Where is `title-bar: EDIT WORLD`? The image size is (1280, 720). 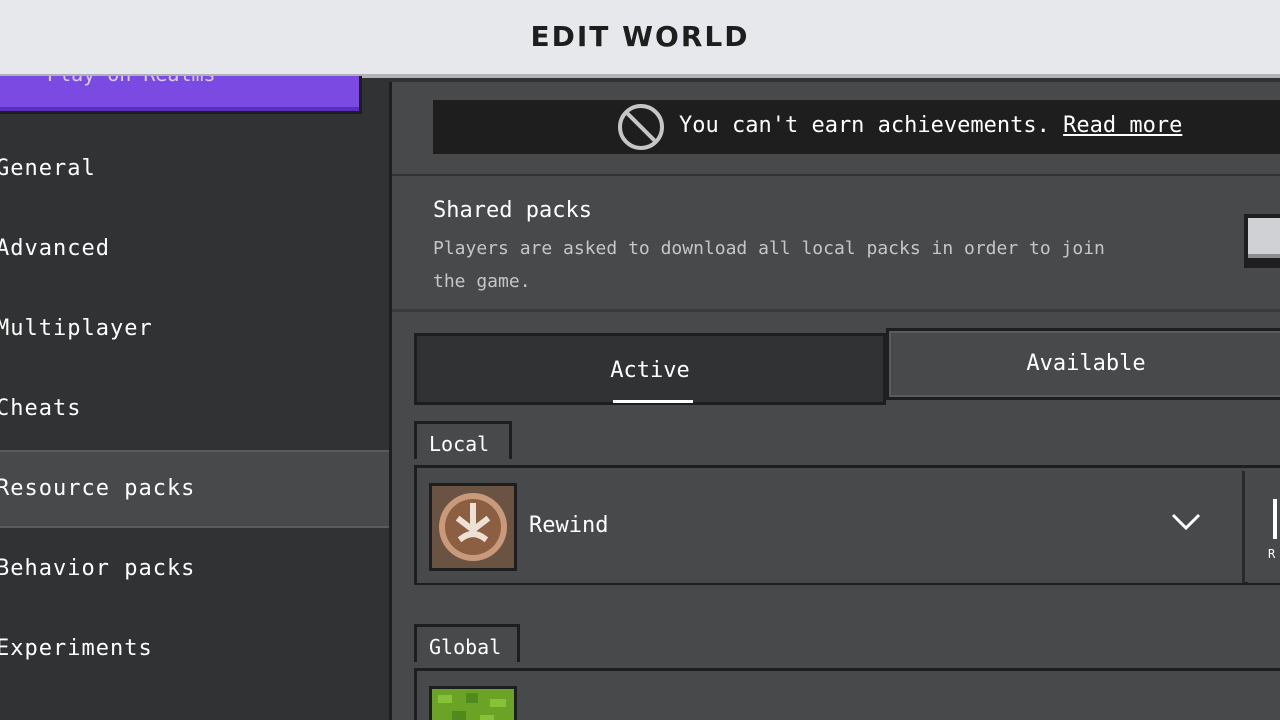 title-bar: EDIT WORLD is located at coordinates (640, 39).